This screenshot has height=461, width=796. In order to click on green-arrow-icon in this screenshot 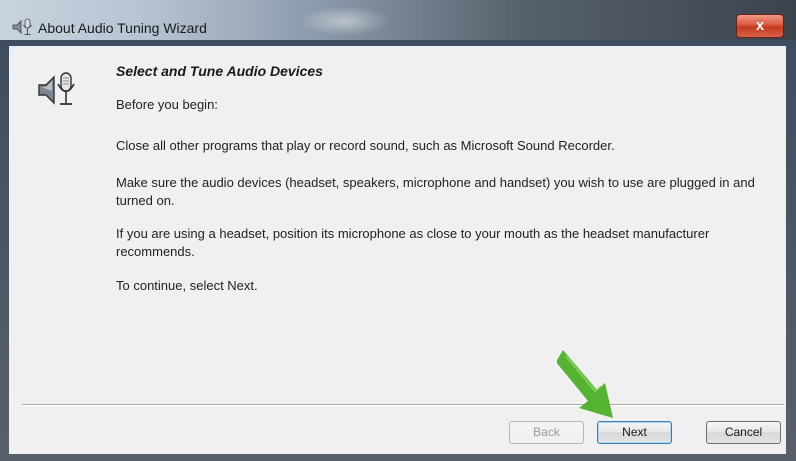, I will do `click(585, 384)`.